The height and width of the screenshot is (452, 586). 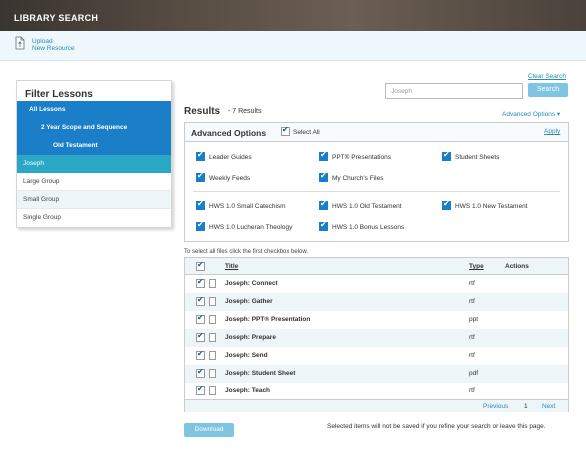 I want to click on row-title: Joseph: Connect, so click(x=251, y=283).